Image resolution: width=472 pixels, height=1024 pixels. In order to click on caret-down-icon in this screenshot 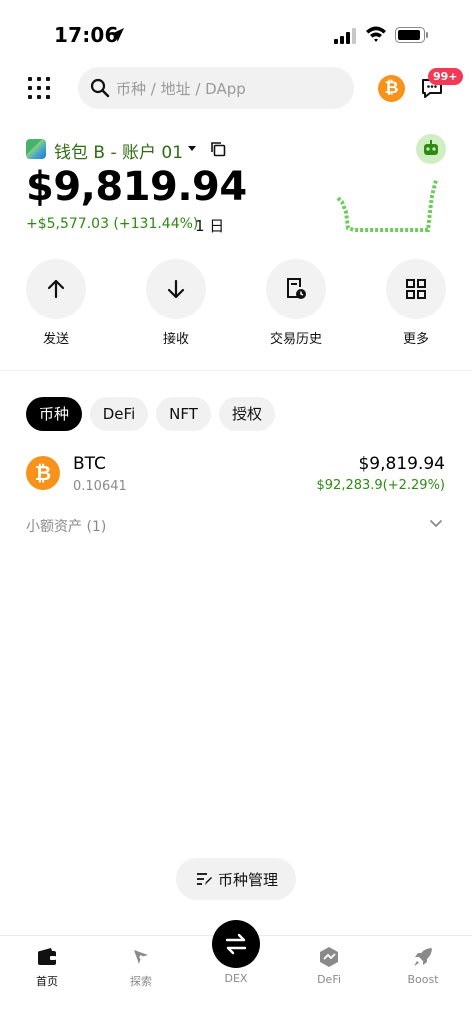, I will do `click(192, 149)`.